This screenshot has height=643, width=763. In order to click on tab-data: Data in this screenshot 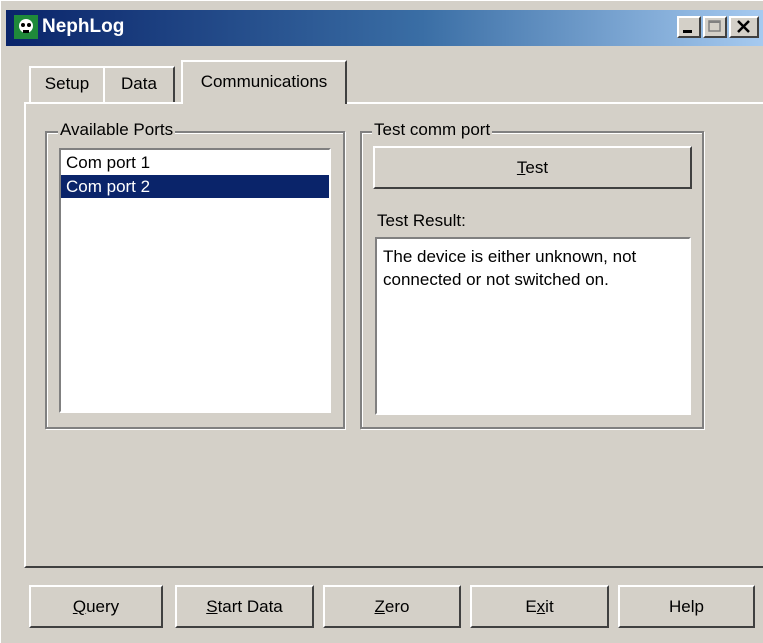, I will do `click(139, 84)`.